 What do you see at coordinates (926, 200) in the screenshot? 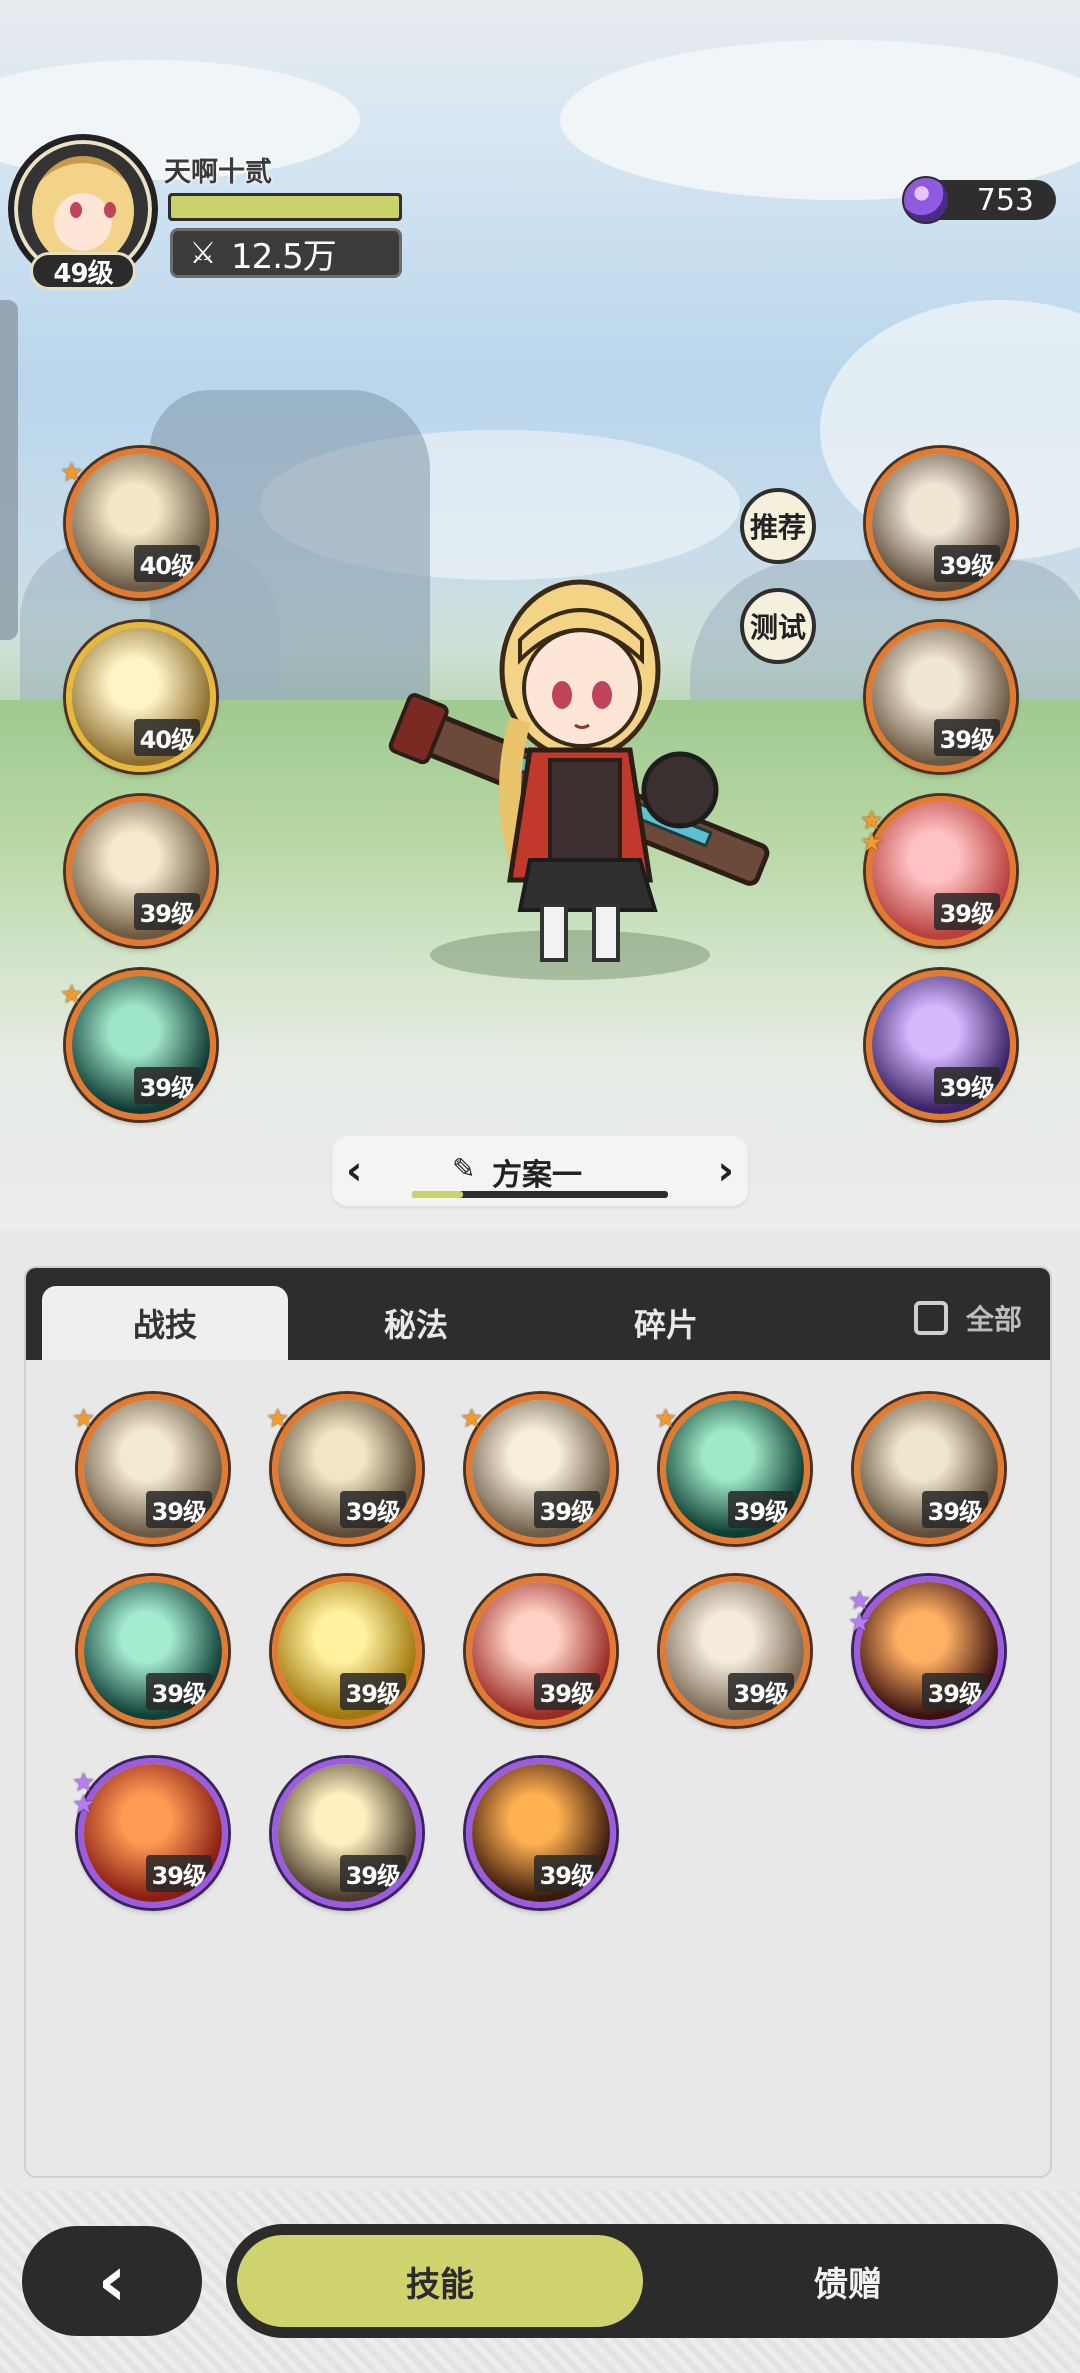
I see `purple-gem-icon` at bounding box center [926, 200].